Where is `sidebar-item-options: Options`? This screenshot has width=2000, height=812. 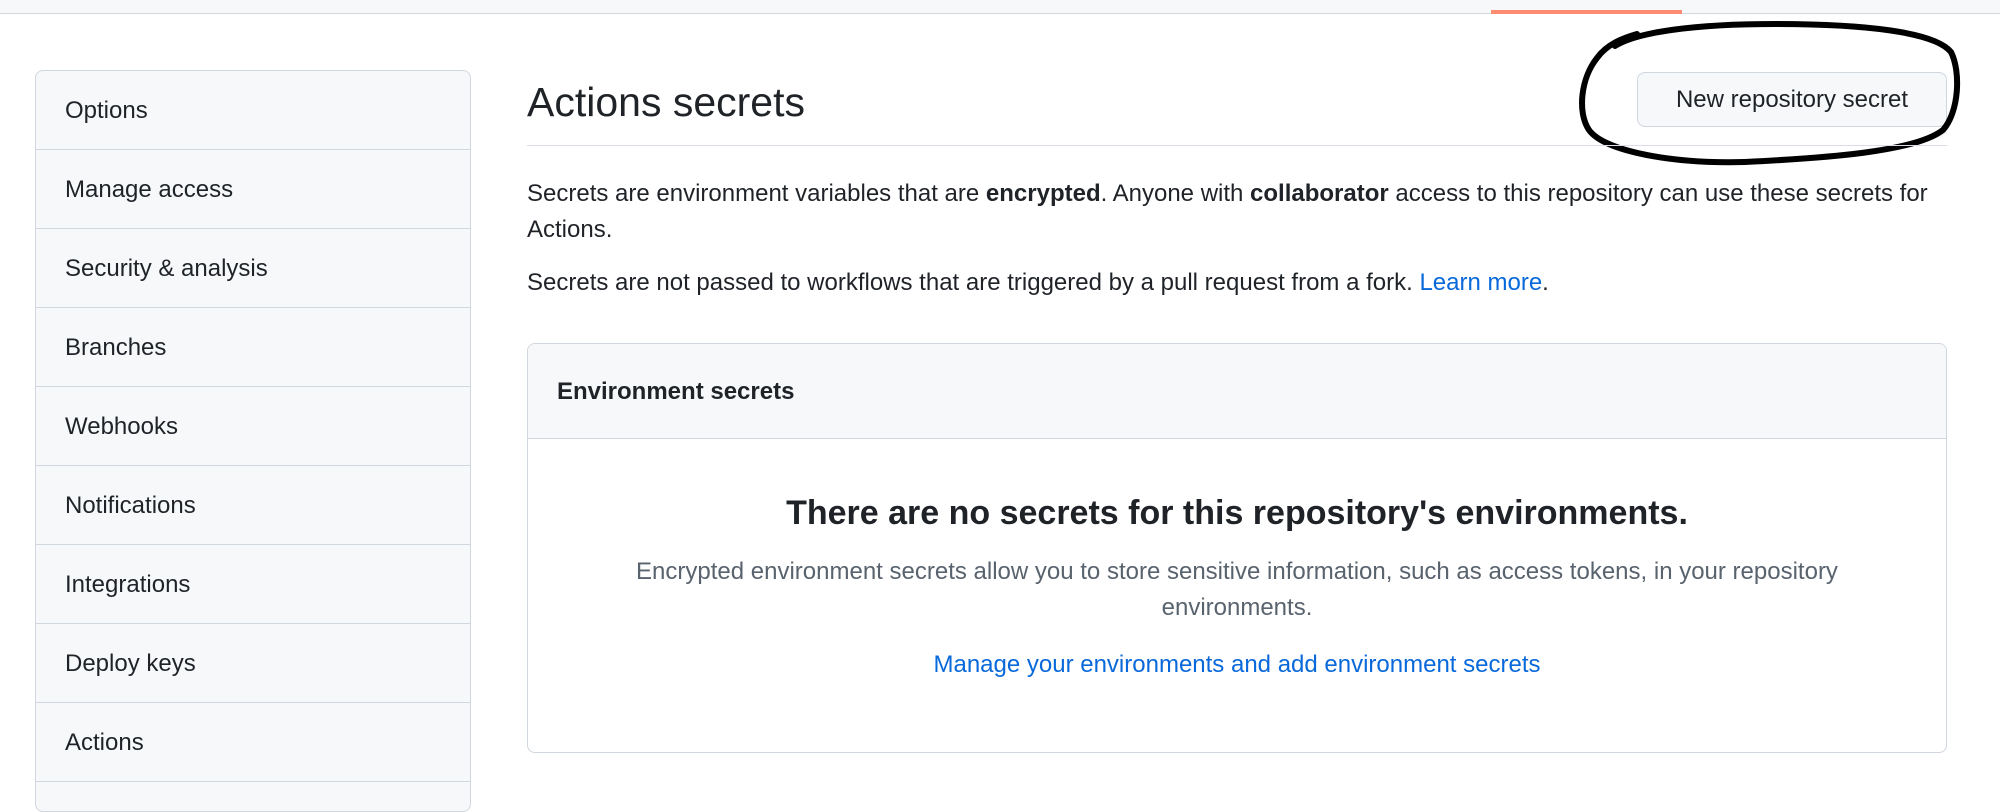
sidebar-item-options: Options is located at coordinates (253, 110).